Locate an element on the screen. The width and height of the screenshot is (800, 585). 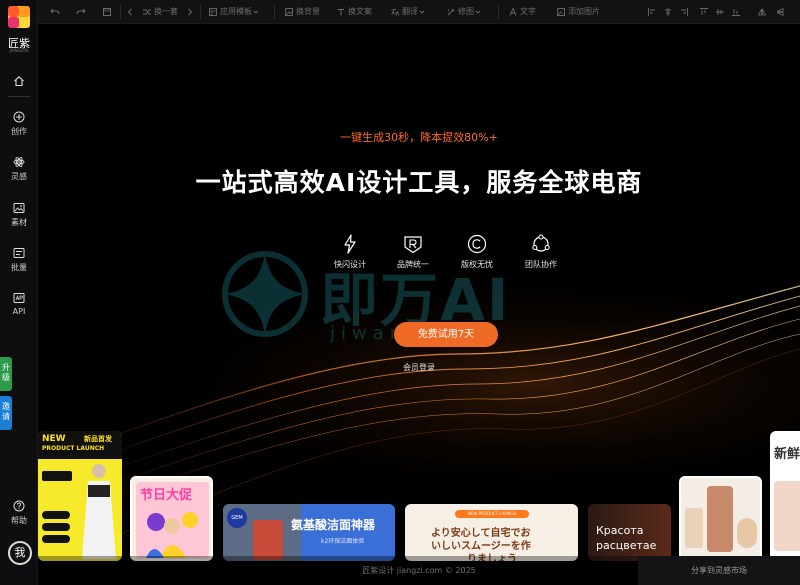
template-card-beauty: Красота расцветае is located at coordinates (629, 532).